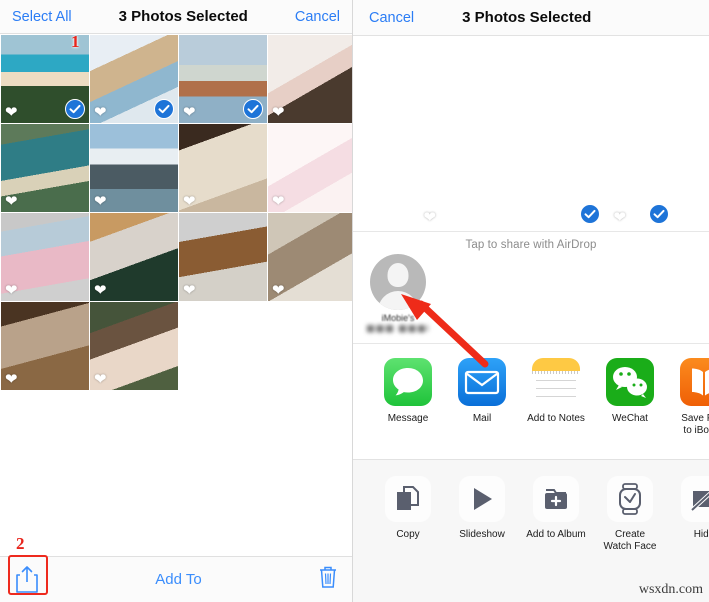 This screenshot has height=602, width=709. I want to click on notes-icon, so click(556, 382).